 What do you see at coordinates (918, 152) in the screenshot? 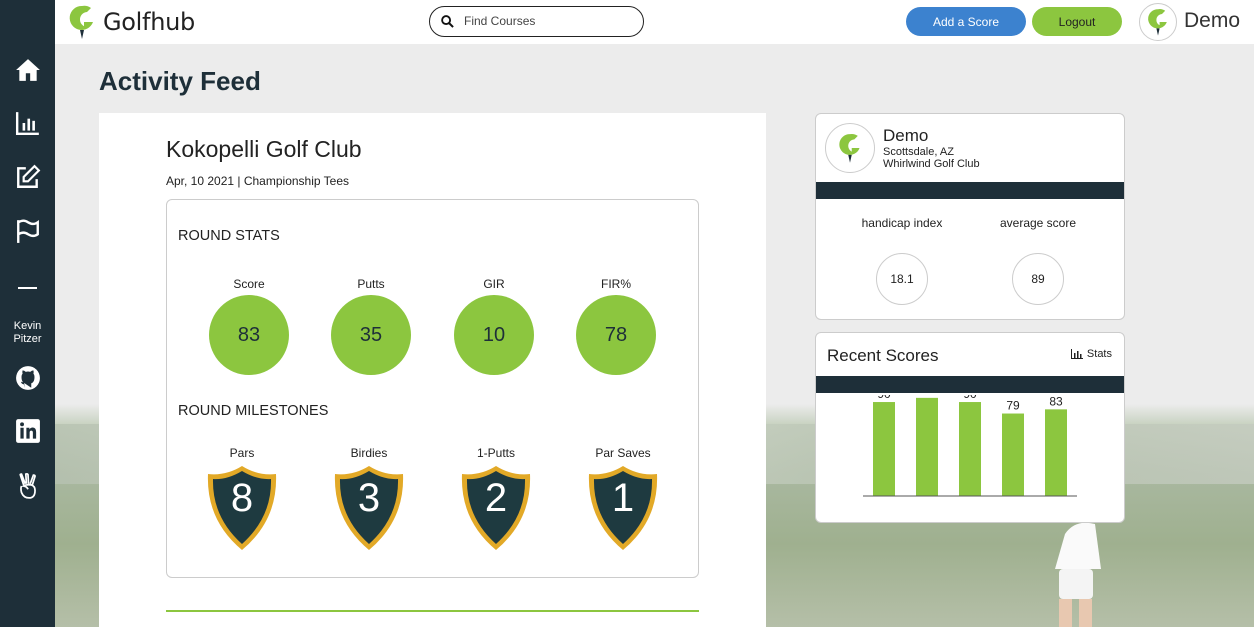
I see `profile-location: Scottsdale, AZ` at bounding box center [918, 152].